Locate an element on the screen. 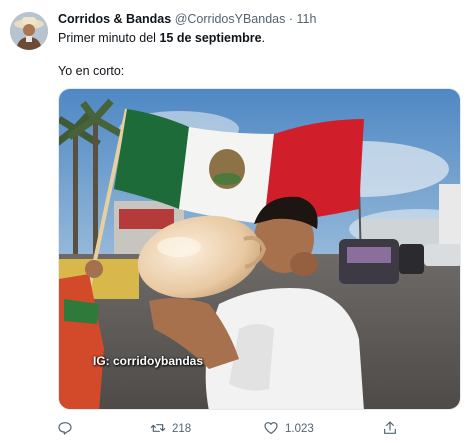 The image size is (471, 443). like-count: 1.023 is located at coordinates (299, 429).